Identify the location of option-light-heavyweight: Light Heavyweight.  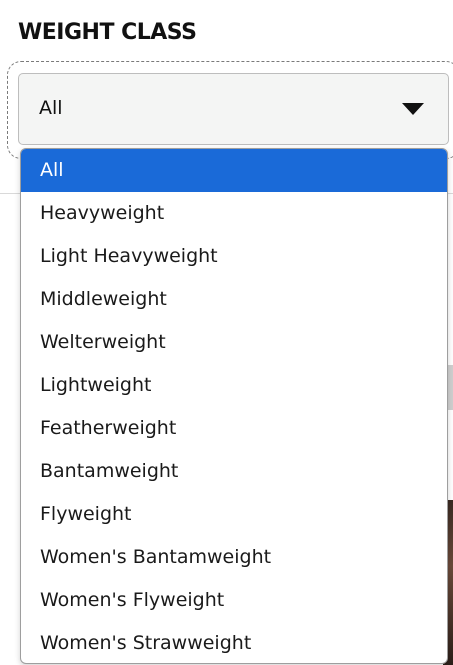
(234, 256).